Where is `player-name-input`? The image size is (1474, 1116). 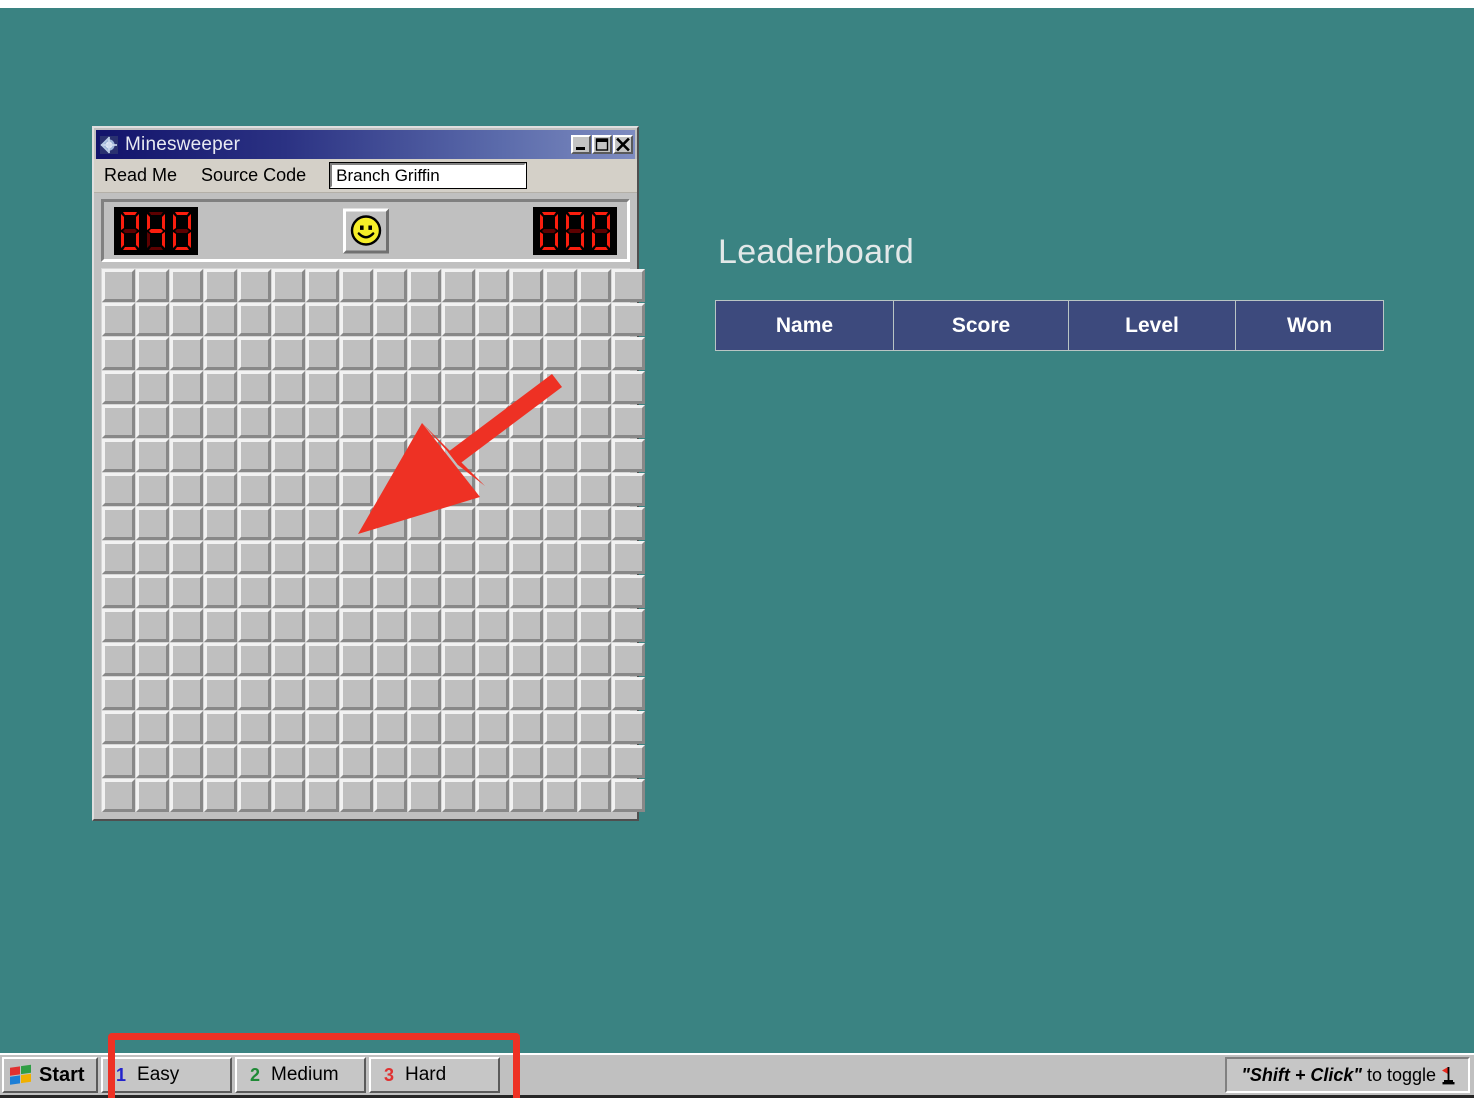 player-name-input is located at coordinates (428, 175).